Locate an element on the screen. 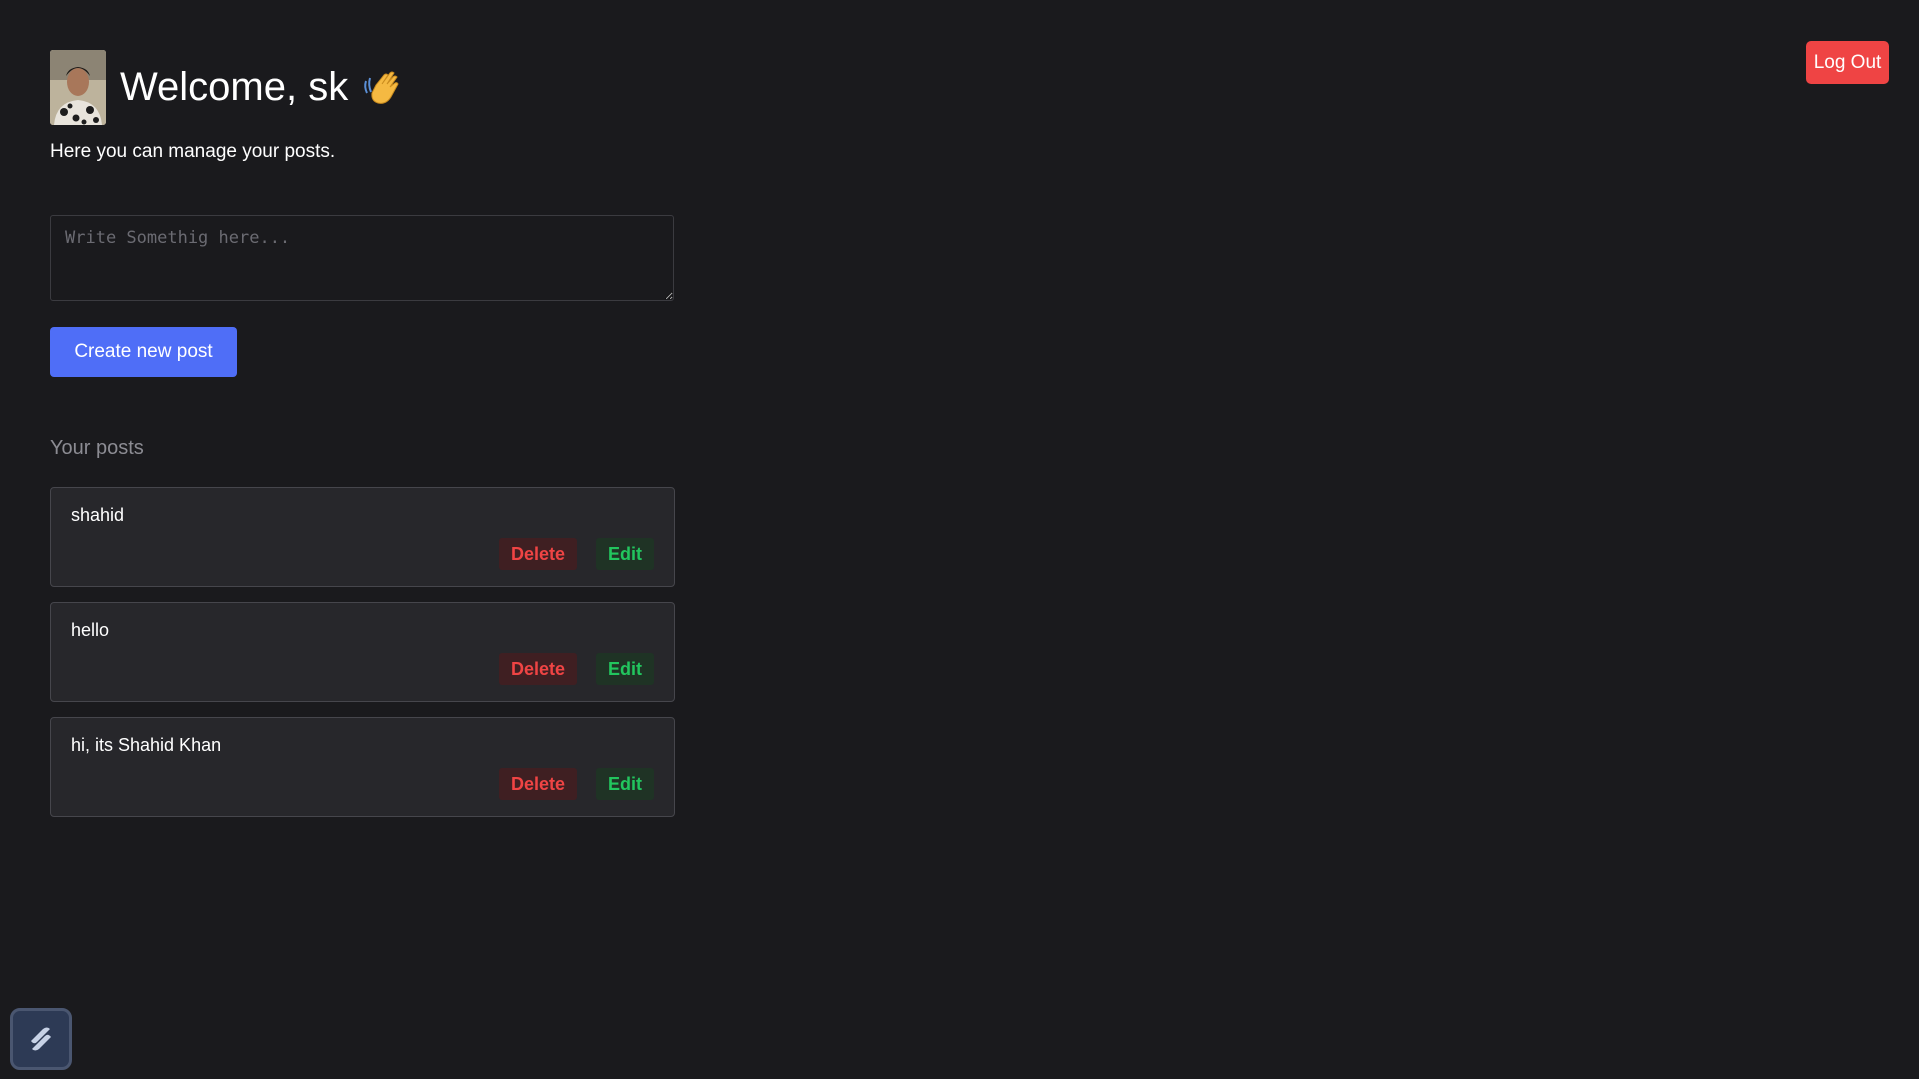 Image resolution: width=1919 pixels, height=1079 pixels. logout-button: Log Out is located at coordinates (1847, 62).